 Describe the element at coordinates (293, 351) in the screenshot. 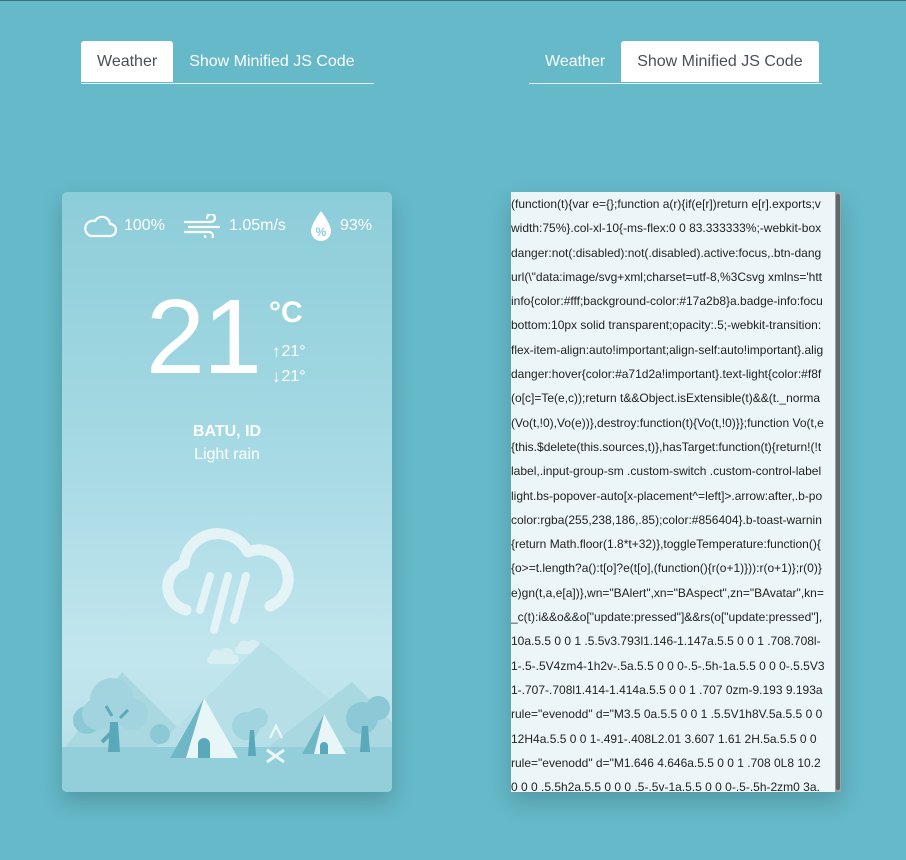

I see `temp-max-value: 21°` at that location.